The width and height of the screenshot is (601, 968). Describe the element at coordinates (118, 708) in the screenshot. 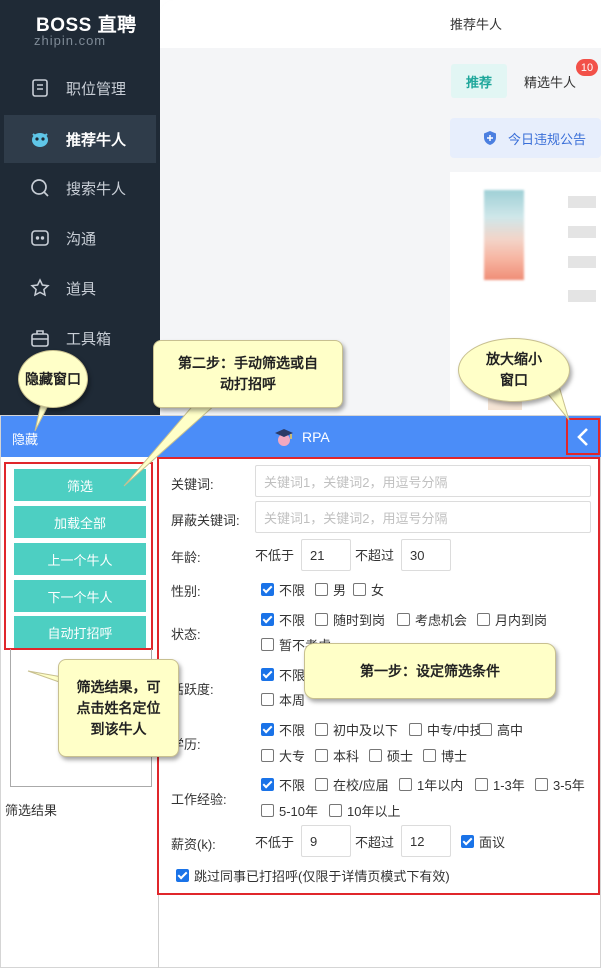

I see `result-tip-callout: 筛选结果，可点击姓名定位到该牛人` at that location.